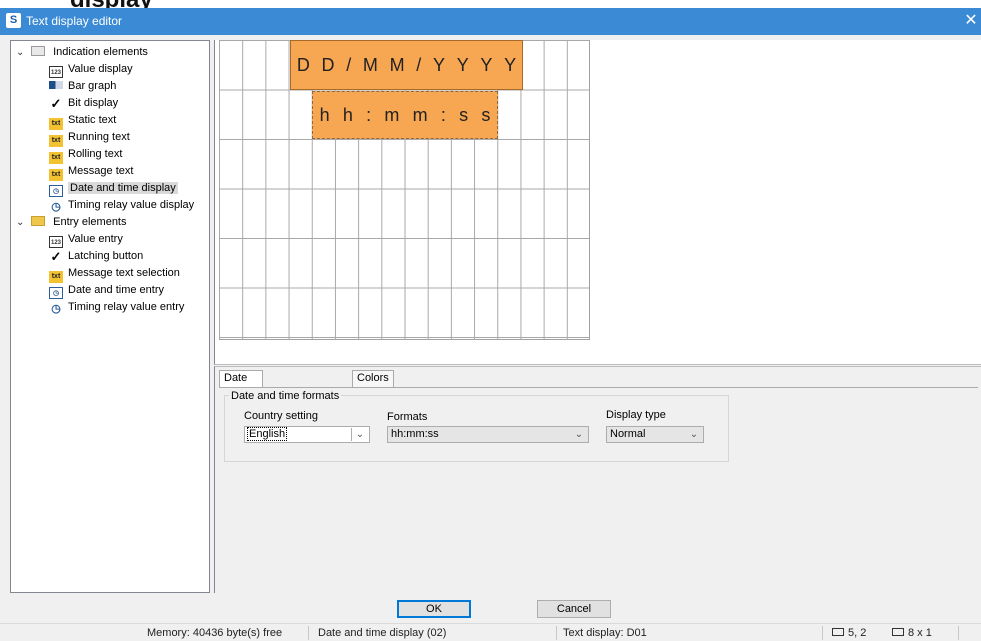  What do you see at coordinates (241, 407) in the screenshot?
I see `tab-date-time-display: Date and time display (02)` at bounding box center [241, 407].